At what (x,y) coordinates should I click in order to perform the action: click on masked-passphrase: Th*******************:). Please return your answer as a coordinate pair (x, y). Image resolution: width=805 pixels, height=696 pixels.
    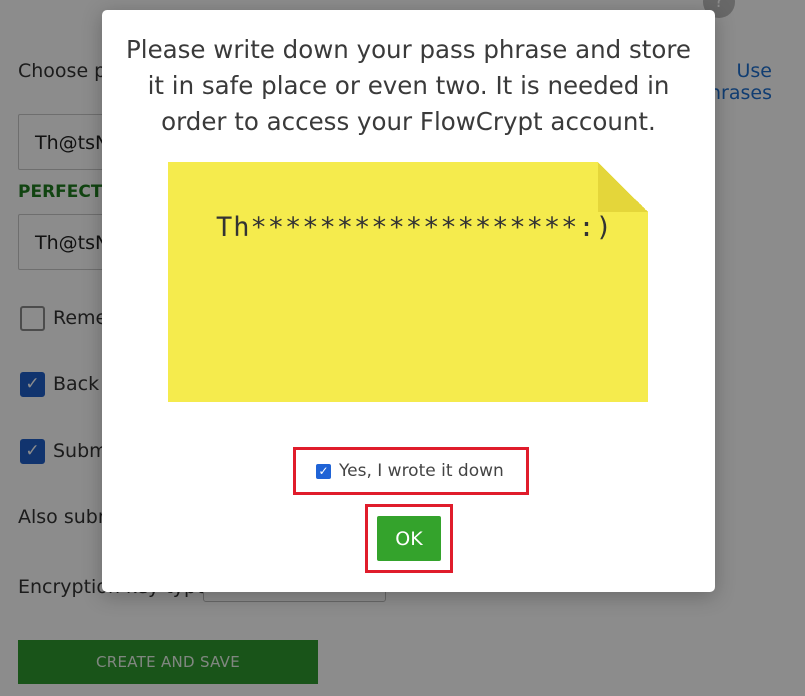
    Looking at the image, I should click on (414, 227).